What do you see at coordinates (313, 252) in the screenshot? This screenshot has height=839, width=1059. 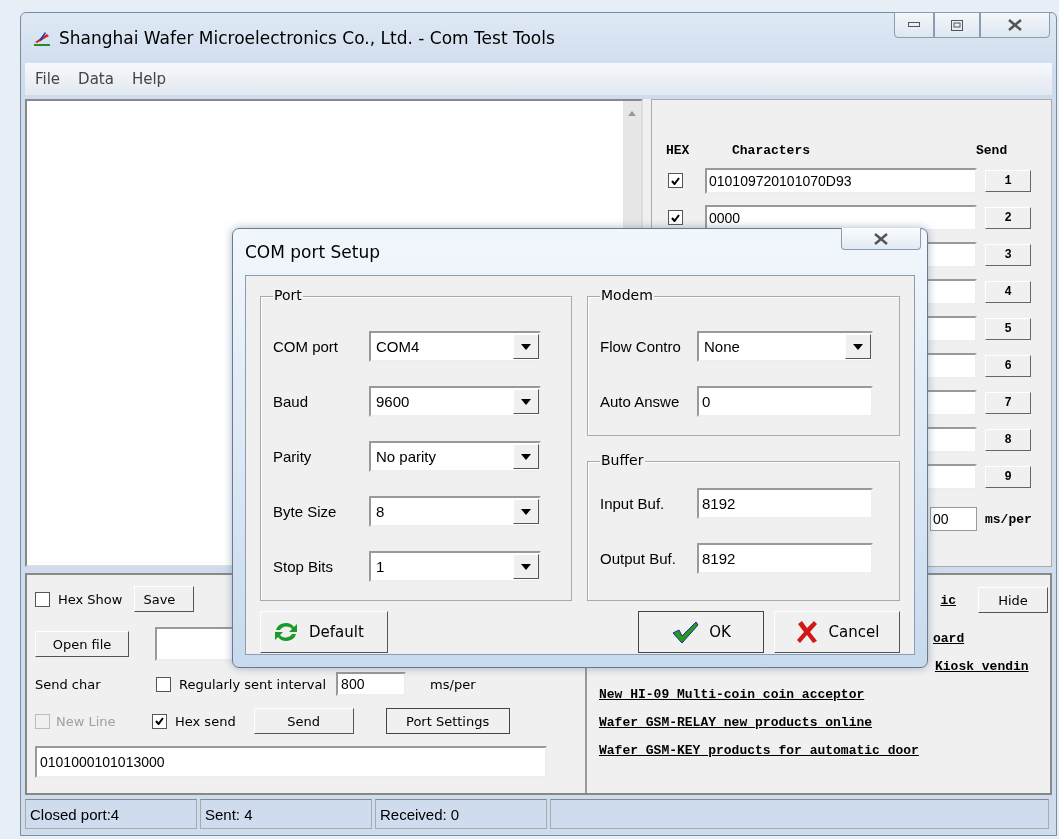 I see `dialog-title: COM port Setup` at bounding box center [313, 252].